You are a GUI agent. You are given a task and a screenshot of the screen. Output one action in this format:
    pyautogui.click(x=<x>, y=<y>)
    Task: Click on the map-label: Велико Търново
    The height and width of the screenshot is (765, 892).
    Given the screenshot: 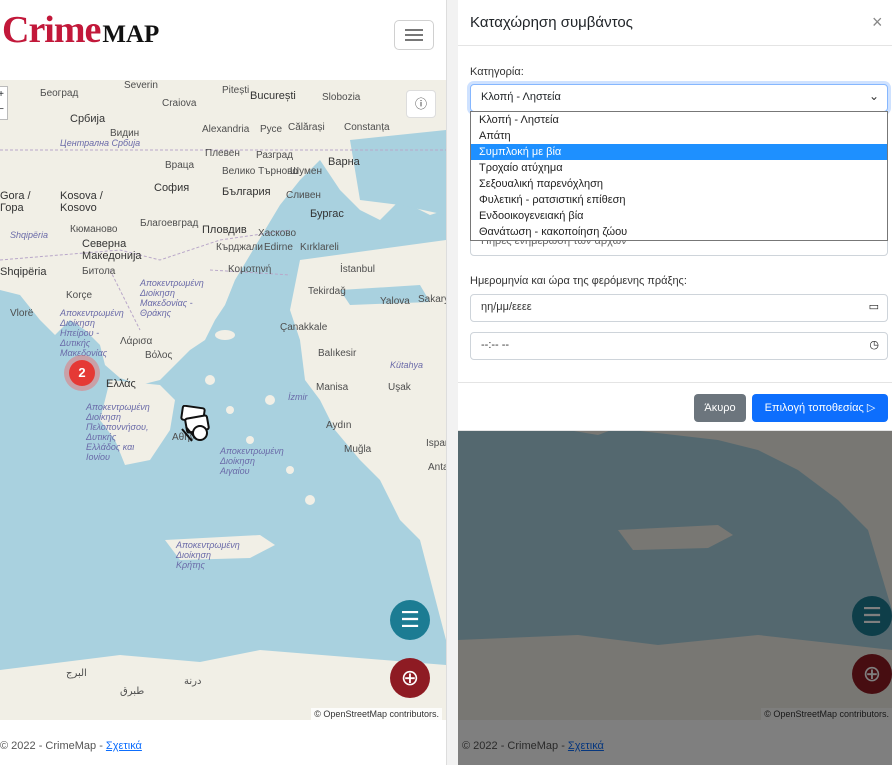 What is the action you would take?
    pyautogui.click(x=260, y=171)
    